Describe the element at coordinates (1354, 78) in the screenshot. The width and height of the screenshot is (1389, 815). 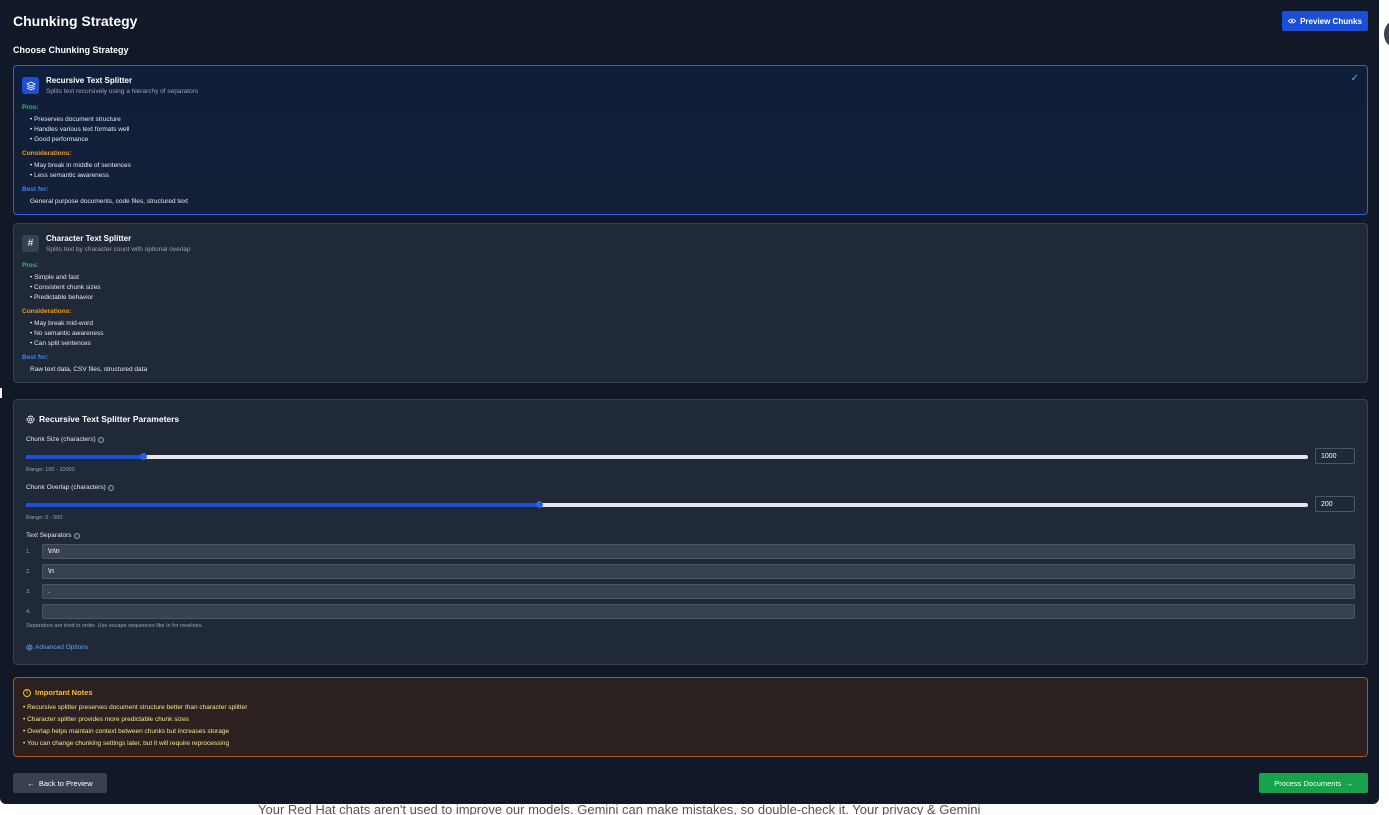
I see `check-icon: ✓` at that location.